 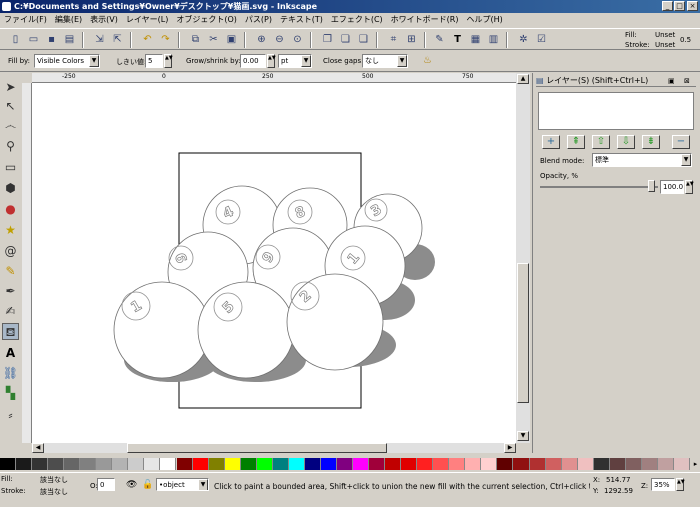 What do you see at coordinates (425, 20) in the screenshot?
I see `menu-whiteboard: ホワイトボード(R)` at bounding box center [425, 20].